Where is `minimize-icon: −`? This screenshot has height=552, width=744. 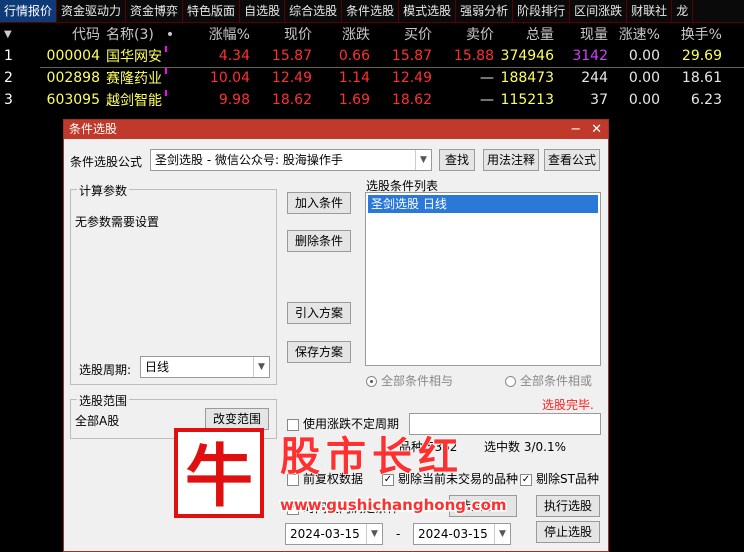 minimize-icon: − is located at coordinates (575, 129).